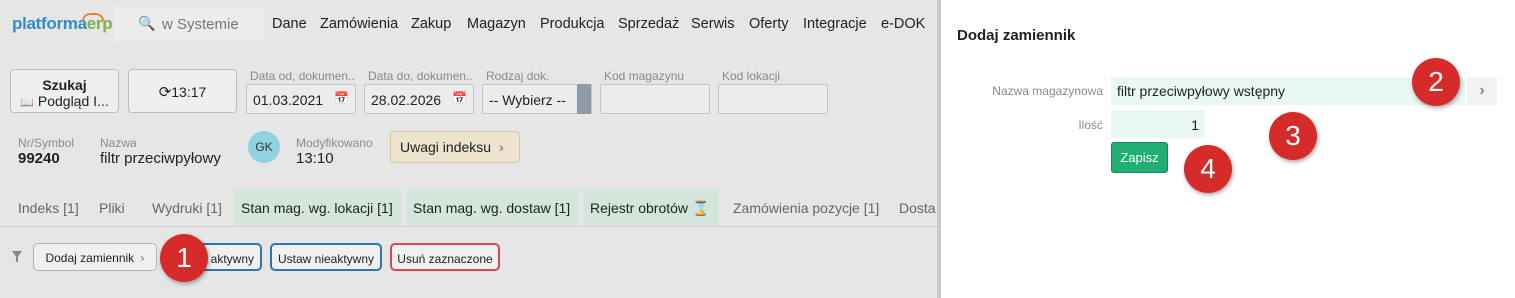  I want to click on tab-rejestr-obrotow: Rejestr obrotów ⌛, so click(651, 207).